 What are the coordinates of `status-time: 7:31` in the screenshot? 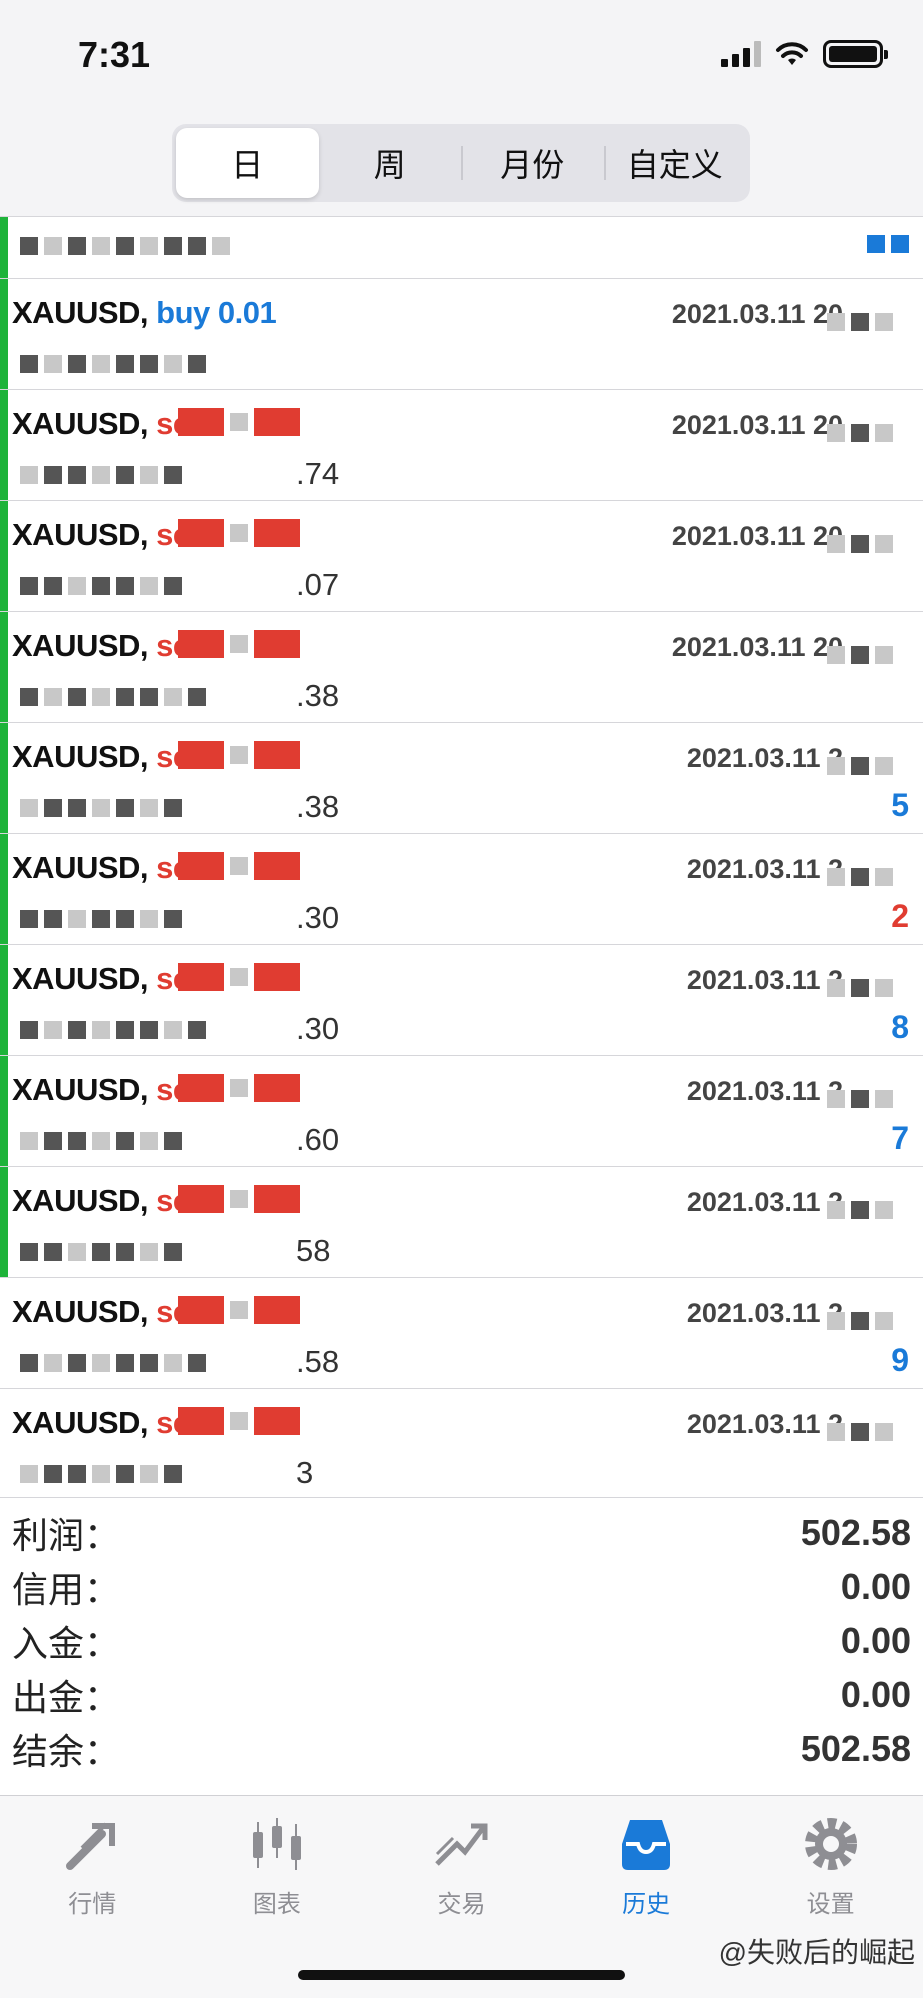 It's located at (114, 54).